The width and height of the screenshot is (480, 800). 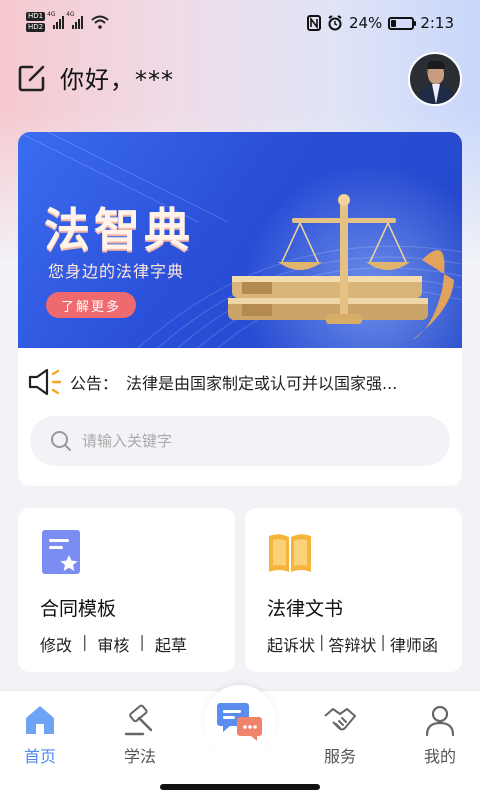 I want to click on tag-defense: 答辩状, so click(x=352, y=644).